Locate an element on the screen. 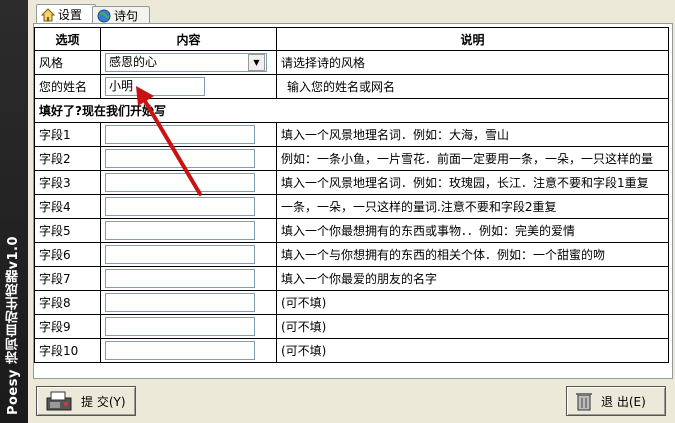 This screenshot has width=675, height=423. exit-button: 退 出(E) is located at coordinates (616, 401).